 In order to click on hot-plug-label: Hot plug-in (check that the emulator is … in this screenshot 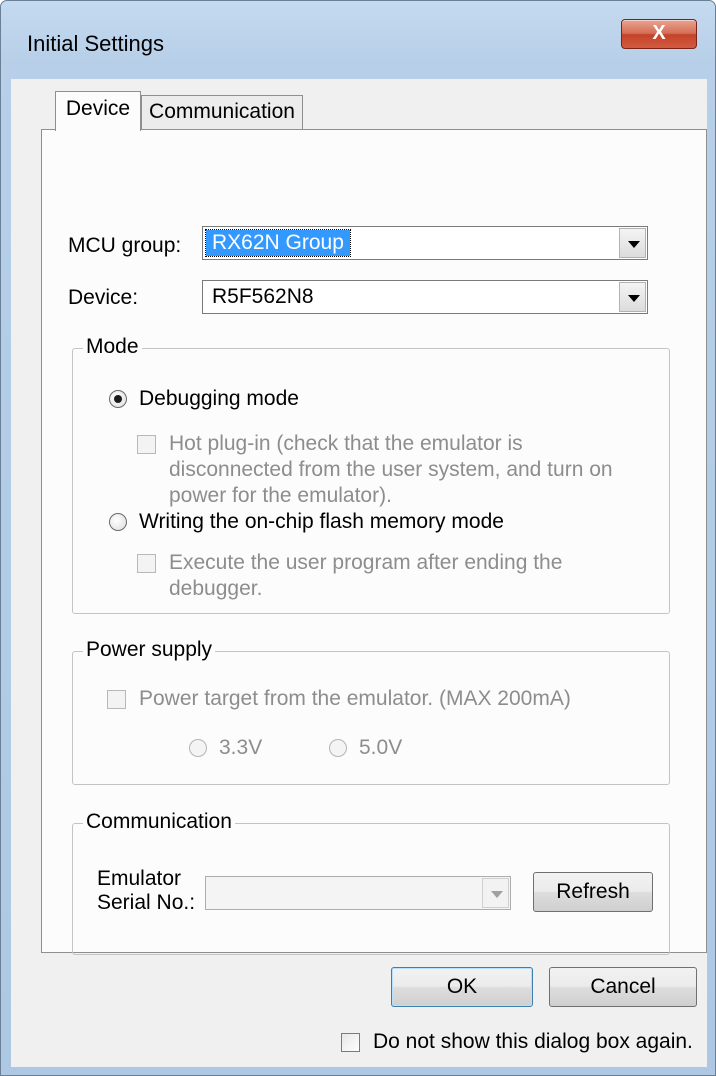, I will do `click(391, 470)`.